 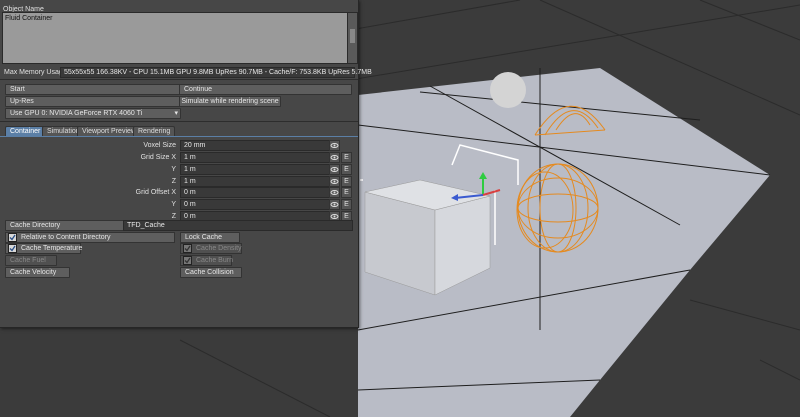 What do you see at coordinates (66, 237) in the screenshot?
I see `relative-to-content-label: Relative to Content Directory` at bounding box center [66, 237].